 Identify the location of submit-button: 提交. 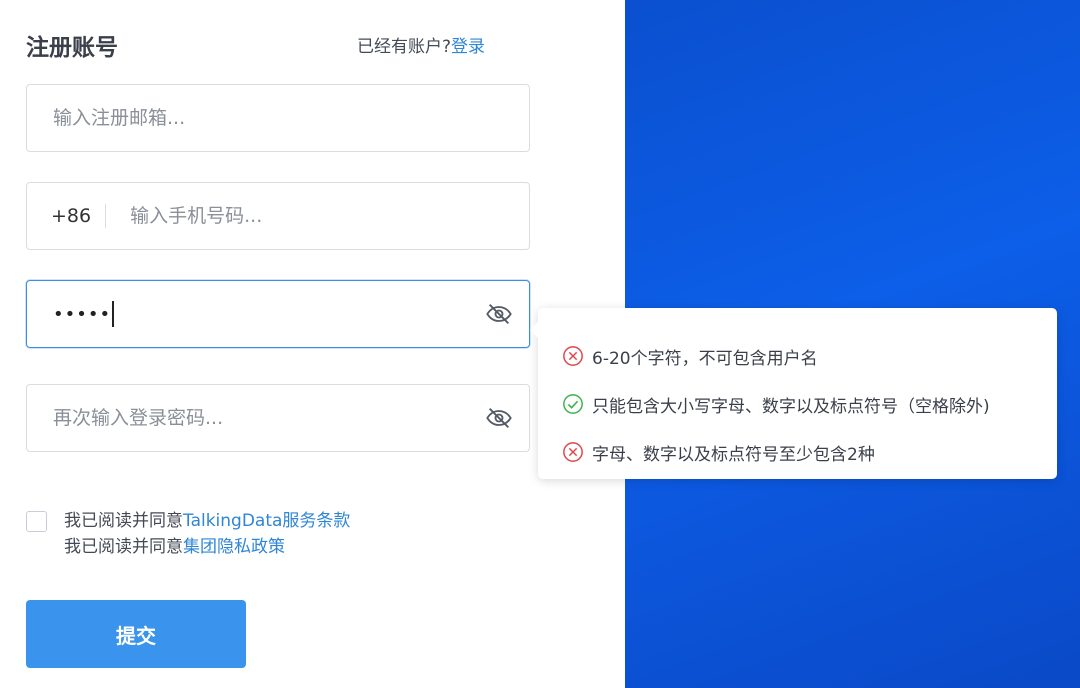
(136, 634).